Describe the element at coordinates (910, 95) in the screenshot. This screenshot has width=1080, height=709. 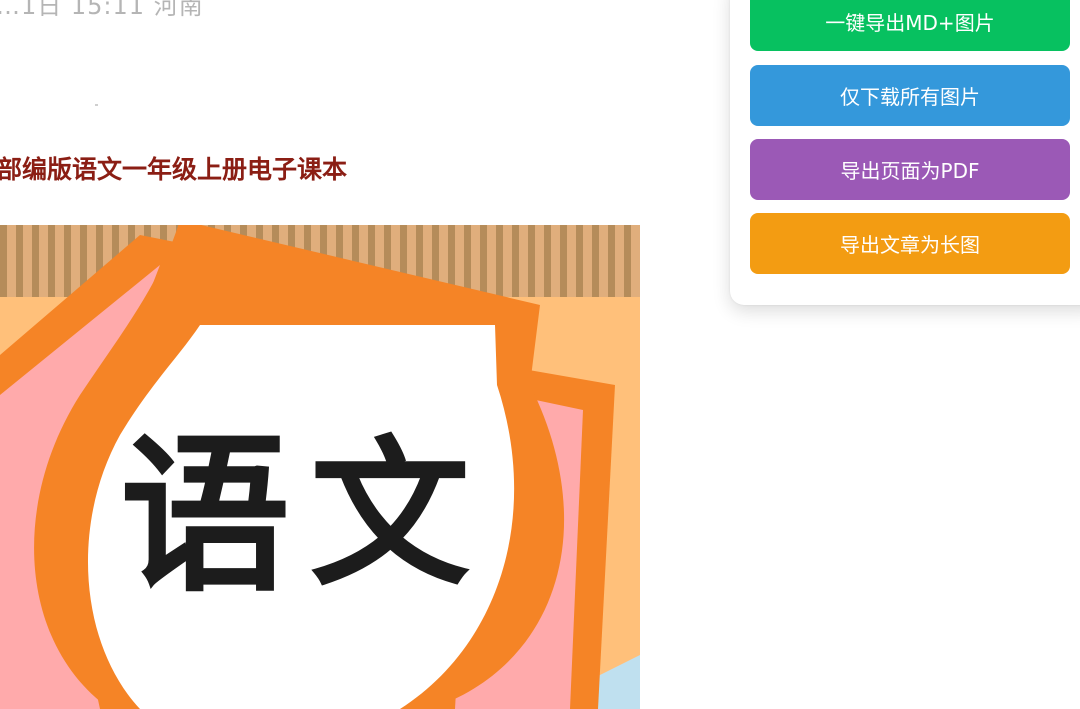
I see `download-images-button: 仅下载所有图片` at that location.